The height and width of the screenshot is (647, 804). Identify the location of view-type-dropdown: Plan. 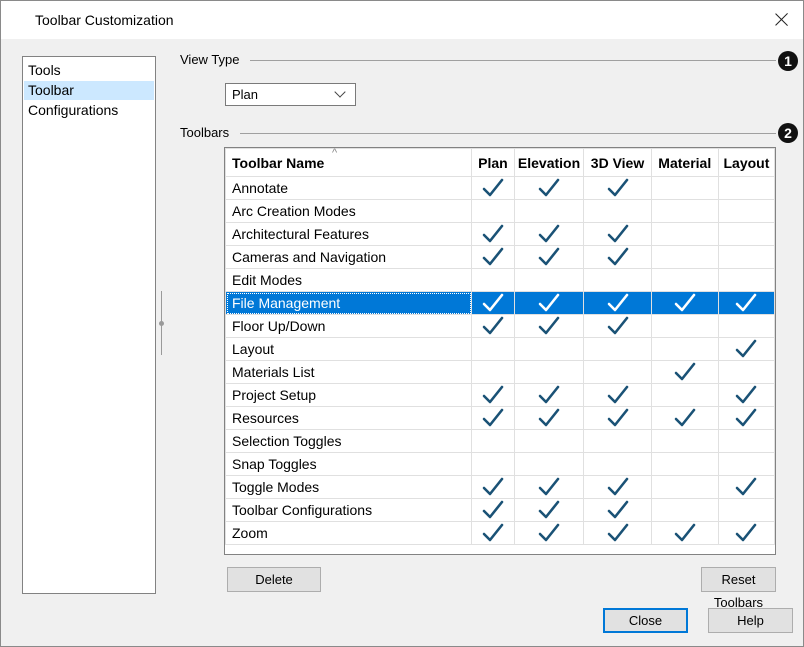
(290, 94).